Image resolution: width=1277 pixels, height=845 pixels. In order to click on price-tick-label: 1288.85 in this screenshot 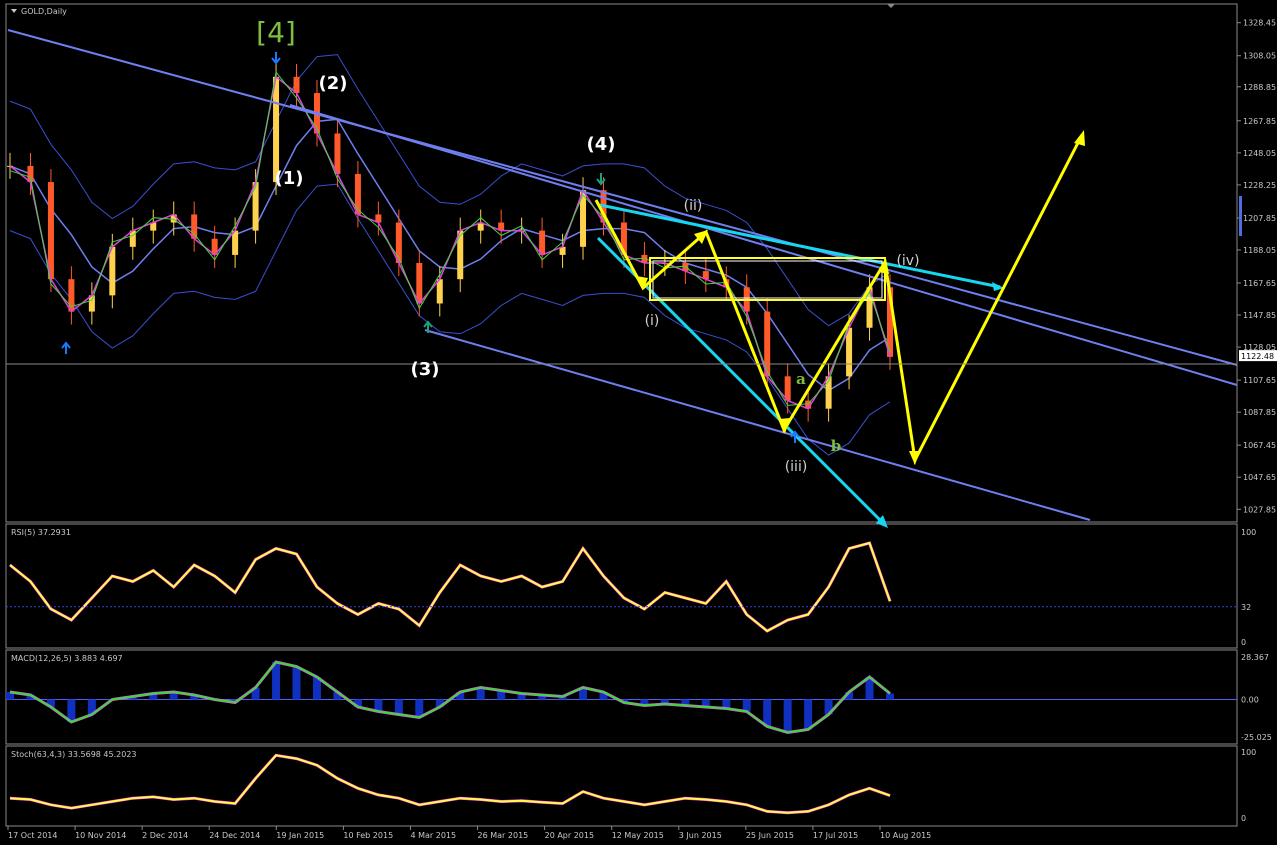, I will do `click(1259, 87)`.